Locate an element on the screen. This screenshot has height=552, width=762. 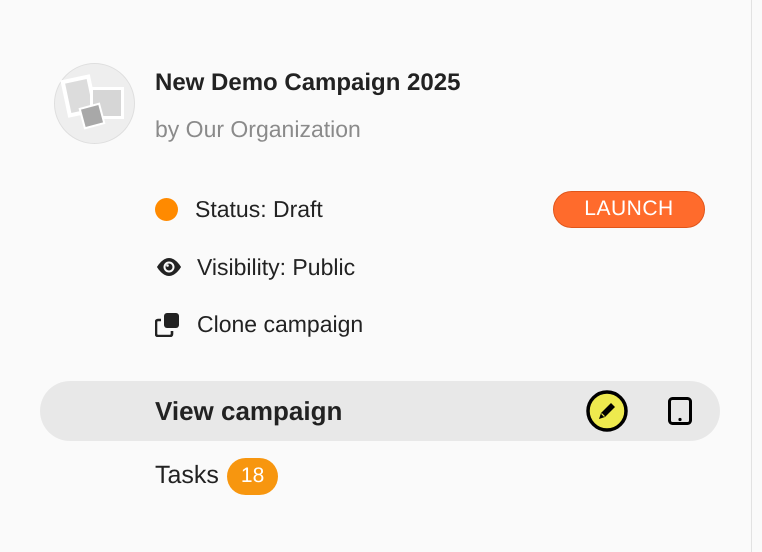
nav-item-selected: View campaign is located at coordinates (380, 411).